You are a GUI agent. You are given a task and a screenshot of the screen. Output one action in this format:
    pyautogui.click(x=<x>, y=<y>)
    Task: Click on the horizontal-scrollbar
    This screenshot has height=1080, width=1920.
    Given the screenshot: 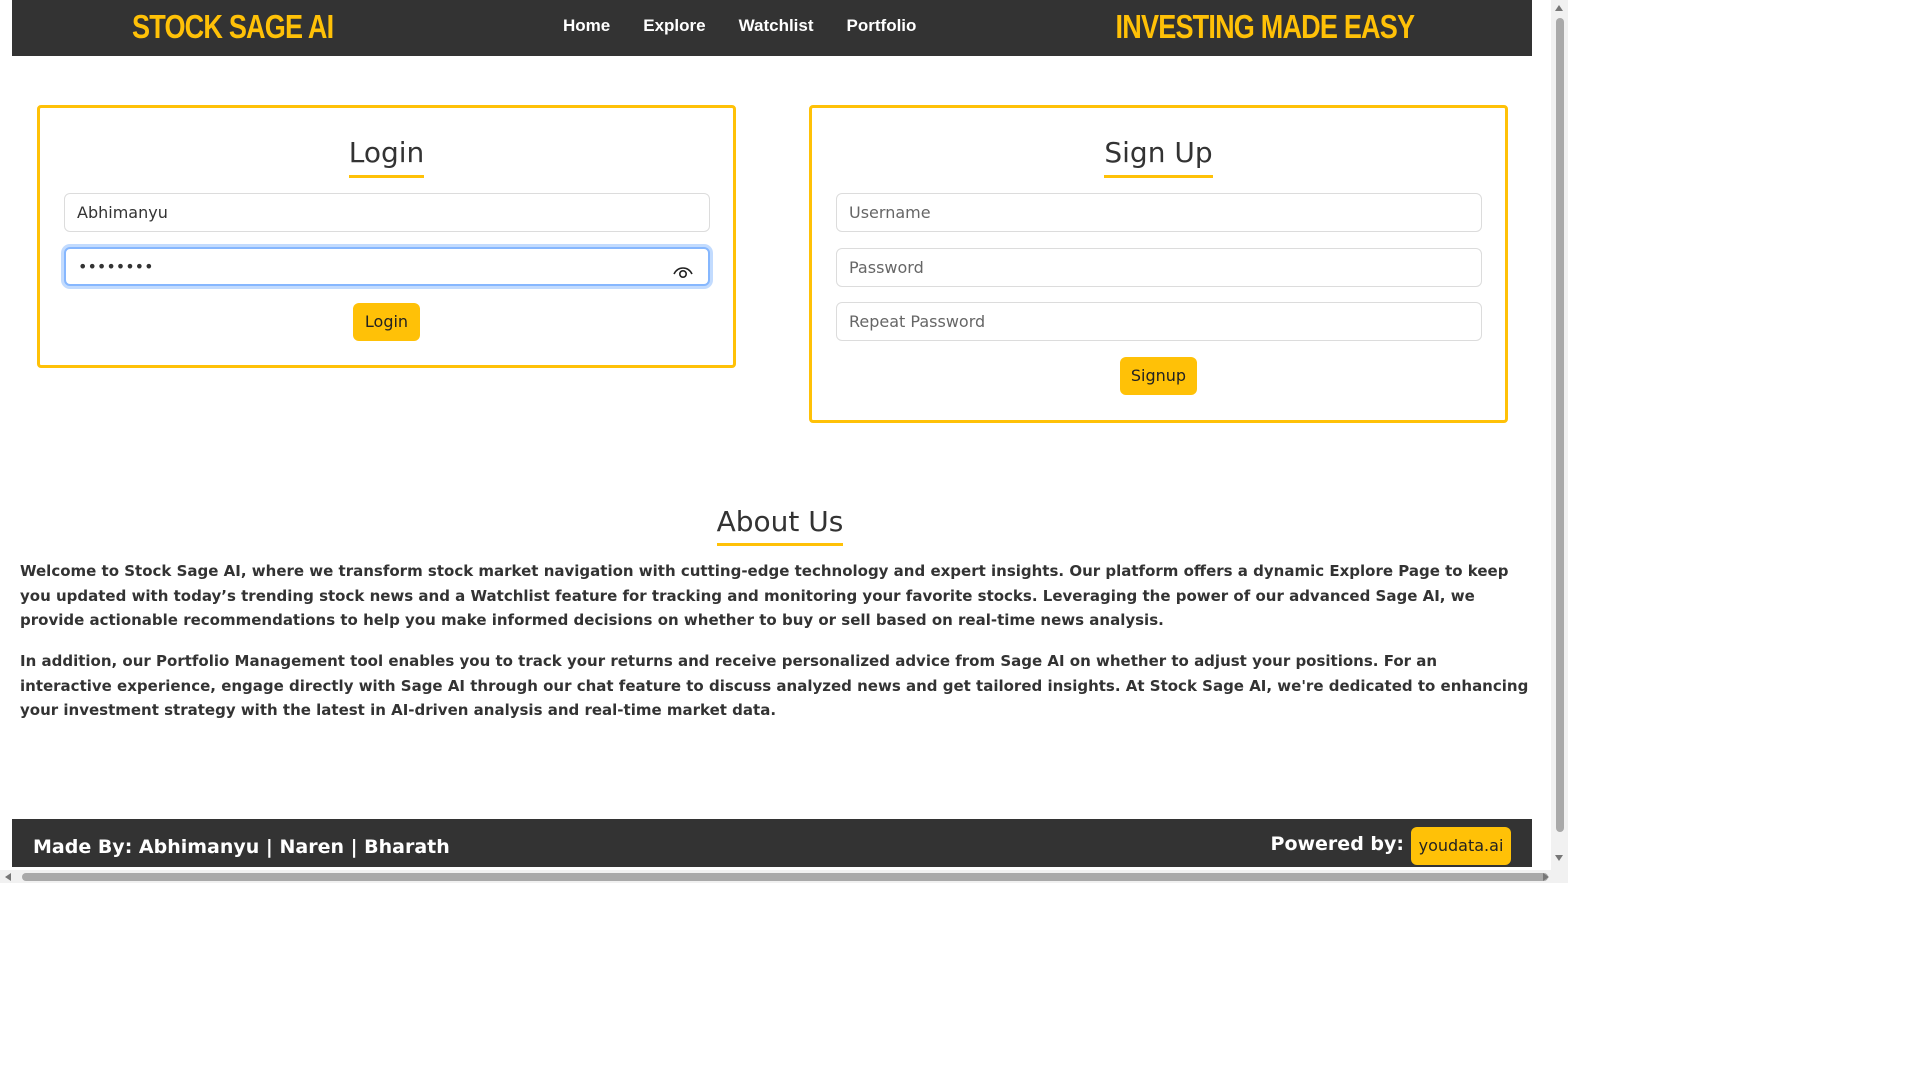 What is the action you would take?
    pyautogui.click(x=784, y=876)
    